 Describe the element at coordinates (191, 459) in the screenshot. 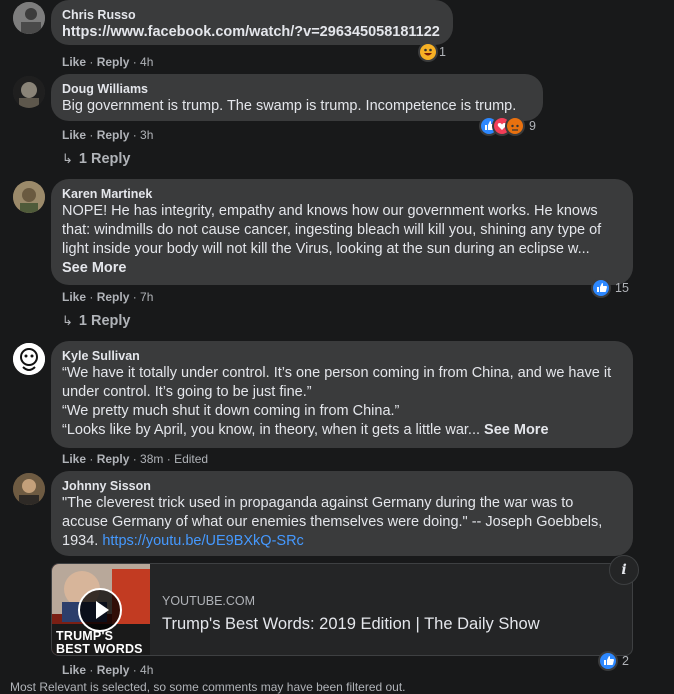

I see `edited-label: Edited` at that location.